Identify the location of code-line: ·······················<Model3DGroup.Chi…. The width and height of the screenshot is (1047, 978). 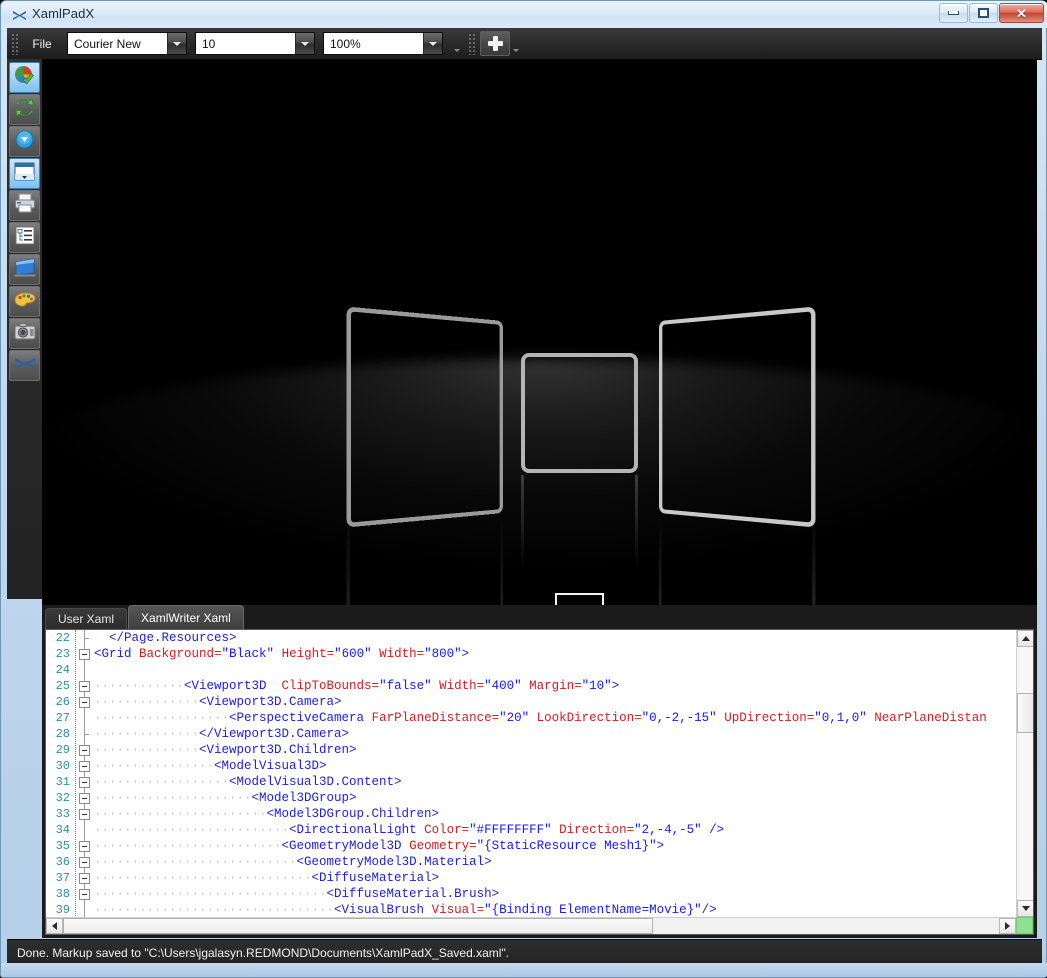
(563, 814).